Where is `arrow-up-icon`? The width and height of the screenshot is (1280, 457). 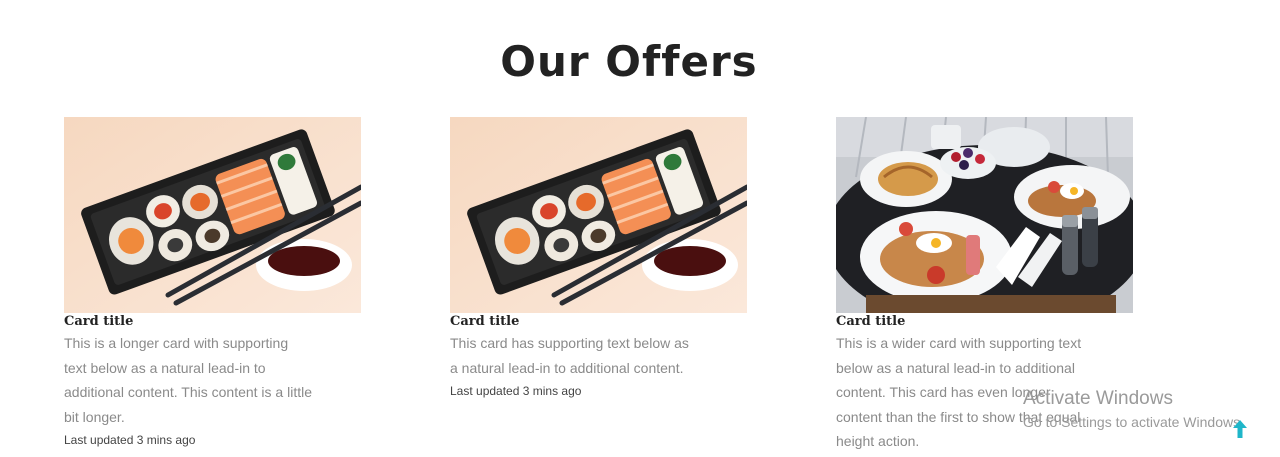 arrow-up-icon is located at coordinates (1240, 429).